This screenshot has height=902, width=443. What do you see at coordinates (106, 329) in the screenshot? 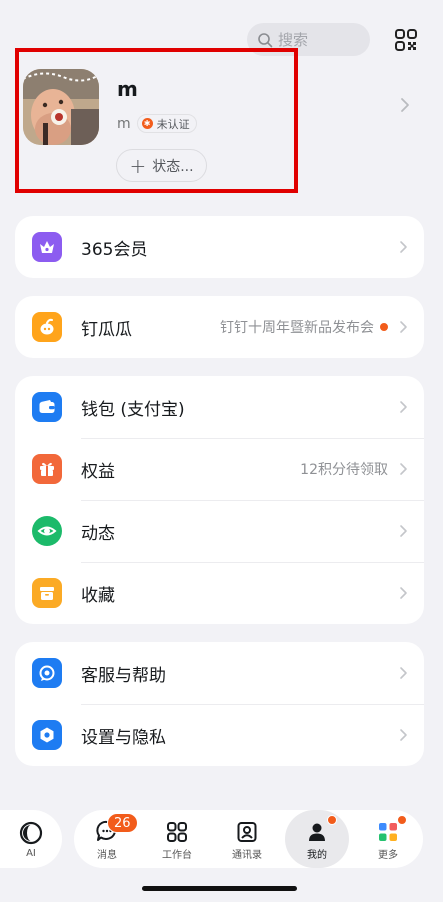
I see `menu-label-dinggua: 钉瓜瓜` at bounding box center [106, 329].